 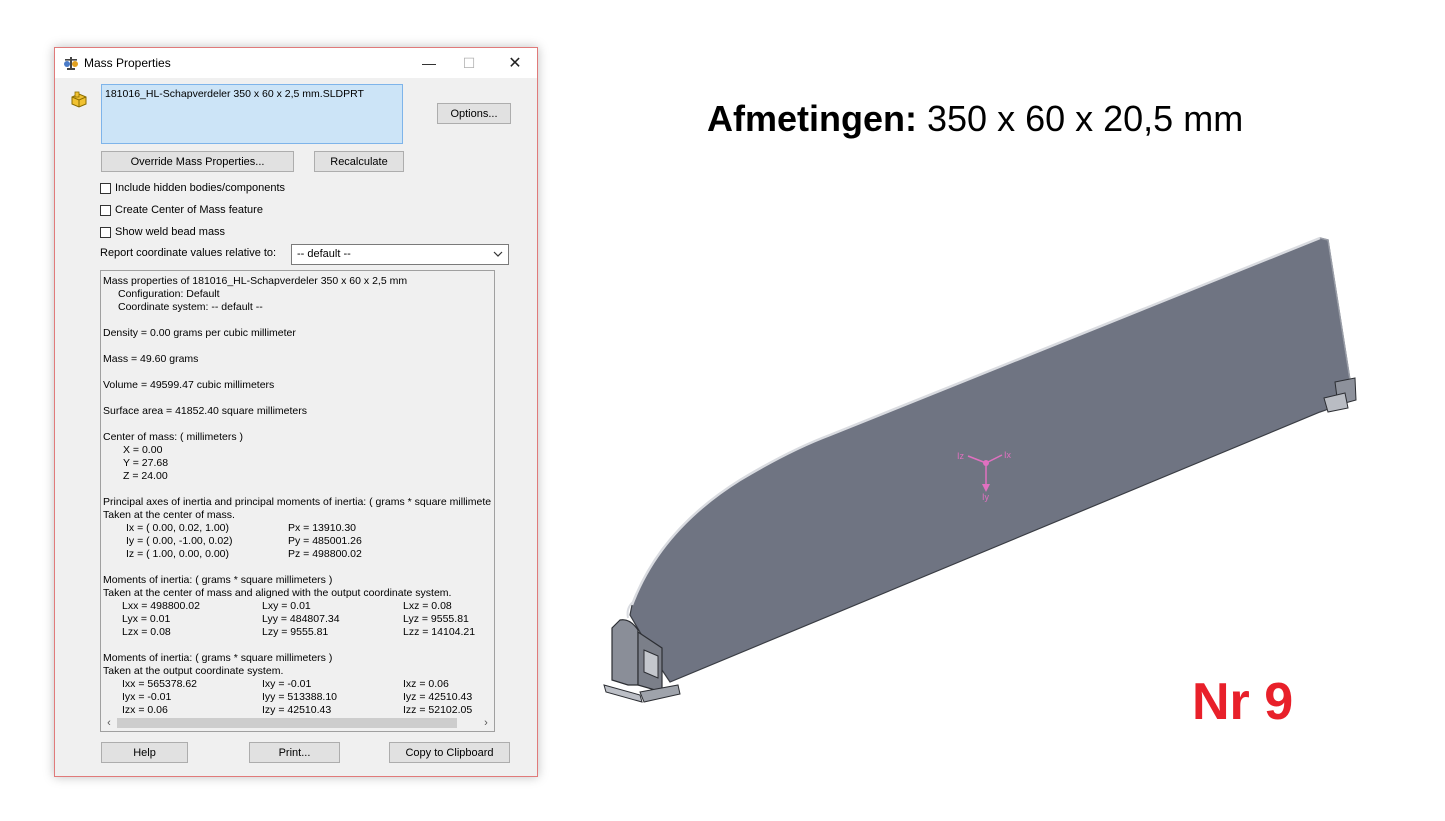 I want to click on results-cell: Iz = ( 1.00, 0.00, 0.00), so click(x=178, y=554).